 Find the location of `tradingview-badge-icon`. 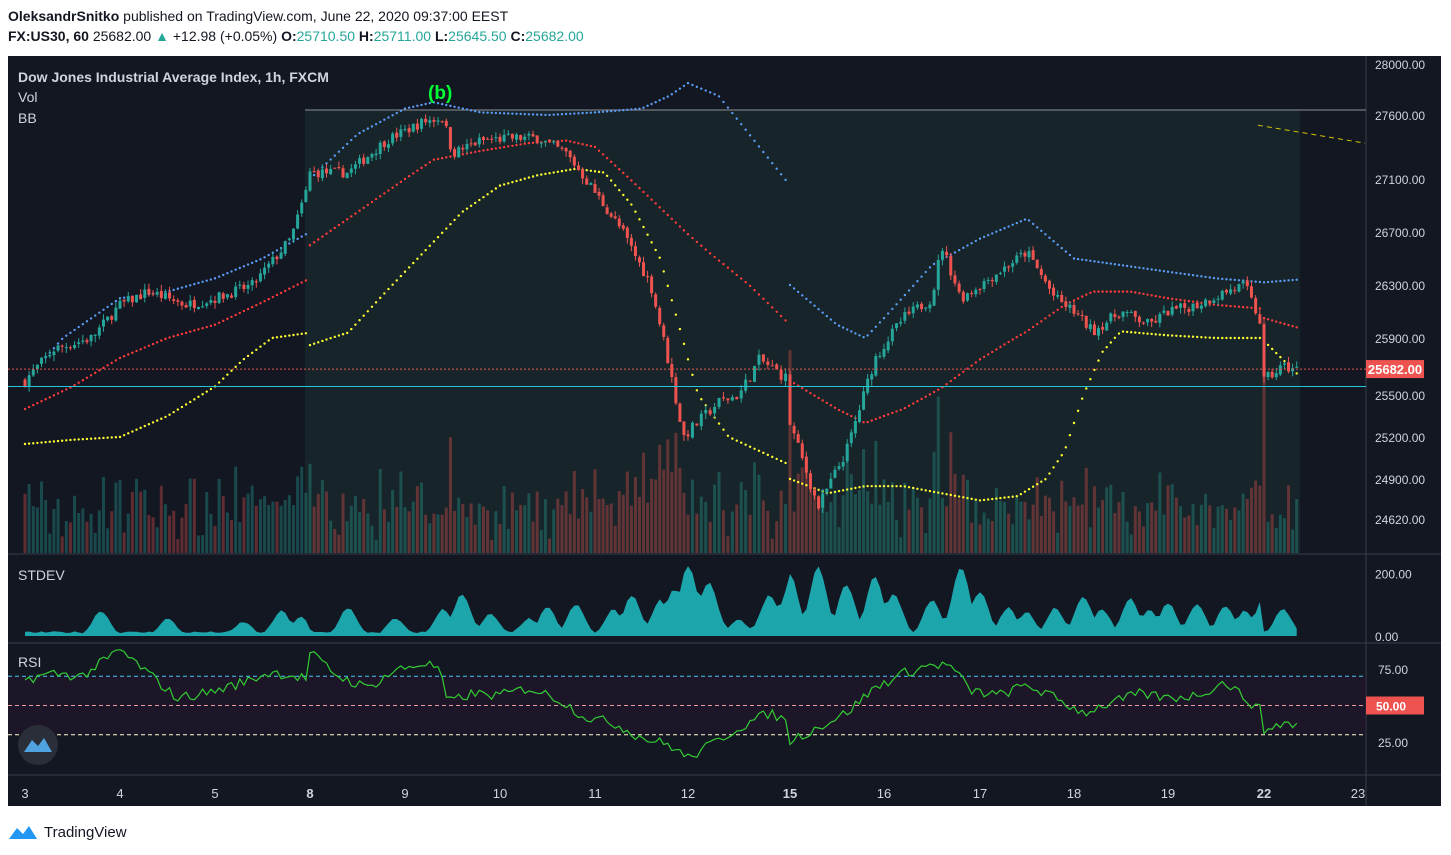

tradingview-badge-icon is located at coordinates (38, 745).